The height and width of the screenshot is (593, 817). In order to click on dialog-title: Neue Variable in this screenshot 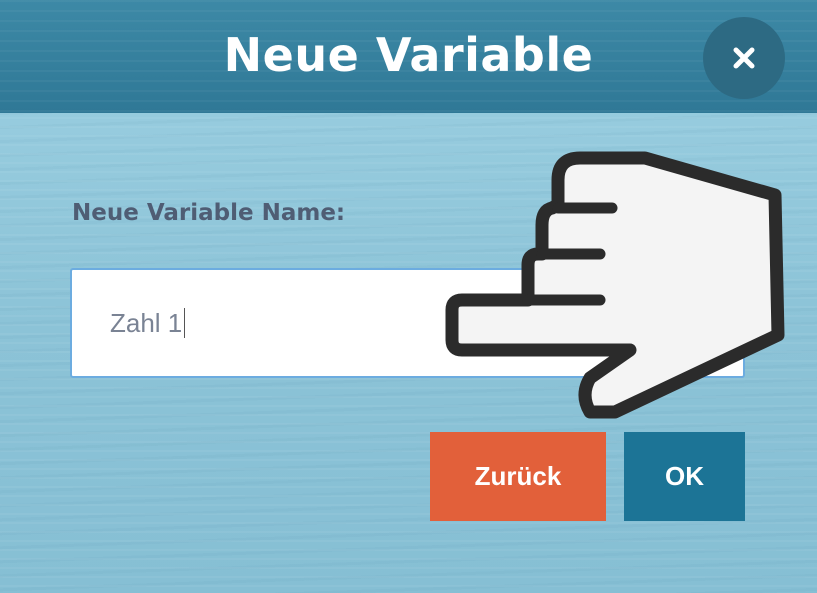, I will do `click(408, 55)`.